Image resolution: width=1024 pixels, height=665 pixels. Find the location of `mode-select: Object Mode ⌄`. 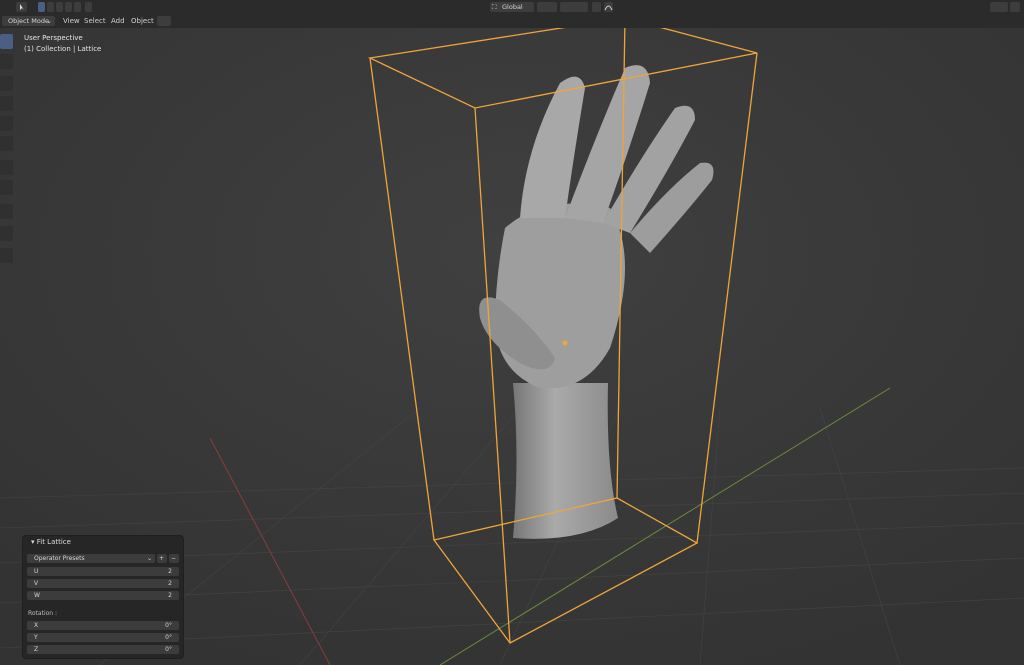

mode-select: Object Mode ⌄ is located at coordinates (28, 21).